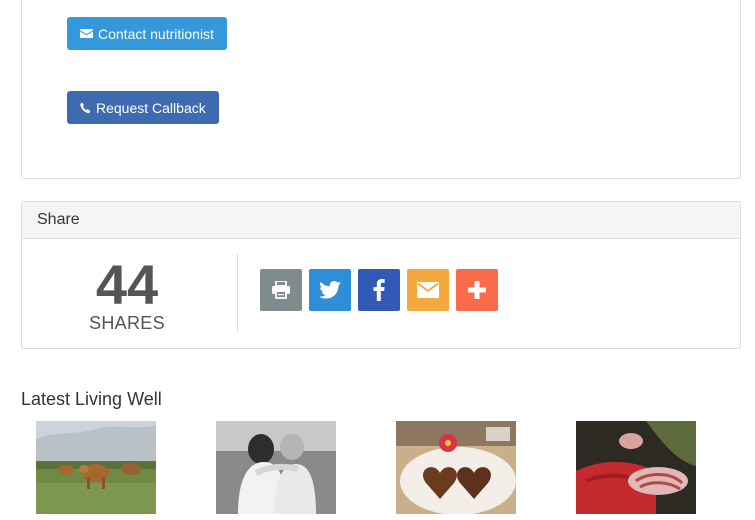 The height and width of the screenshot is (520, 755). I want to click on two-women-embracing-photo, so click(276, 467).